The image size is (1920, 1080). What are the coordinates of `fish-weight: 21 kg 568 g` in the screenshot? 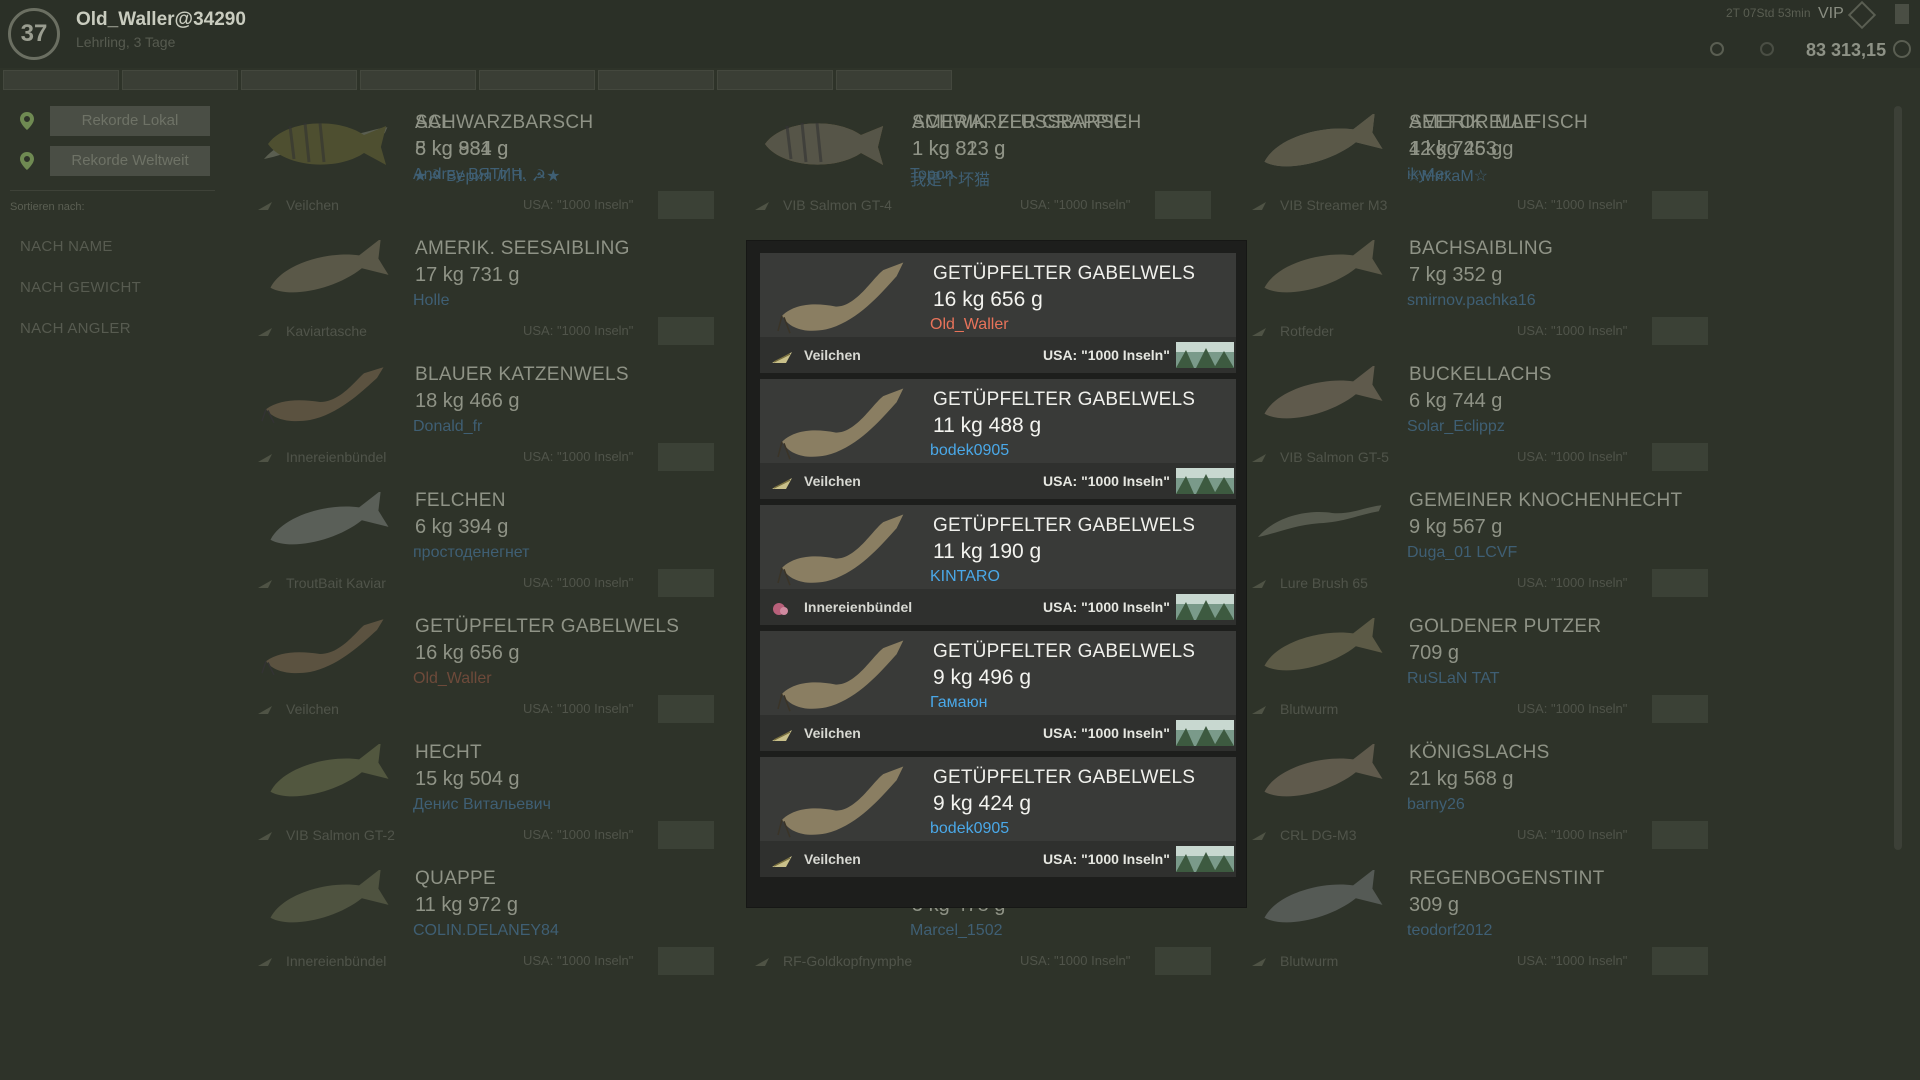 It's located at (1461, 779).